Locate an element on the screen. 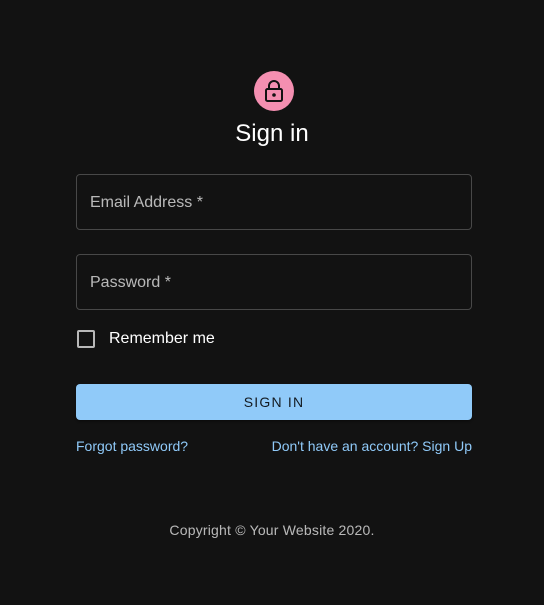 The image size is (544, 605). page-title: Sign in is located at coordinates (272, 133).